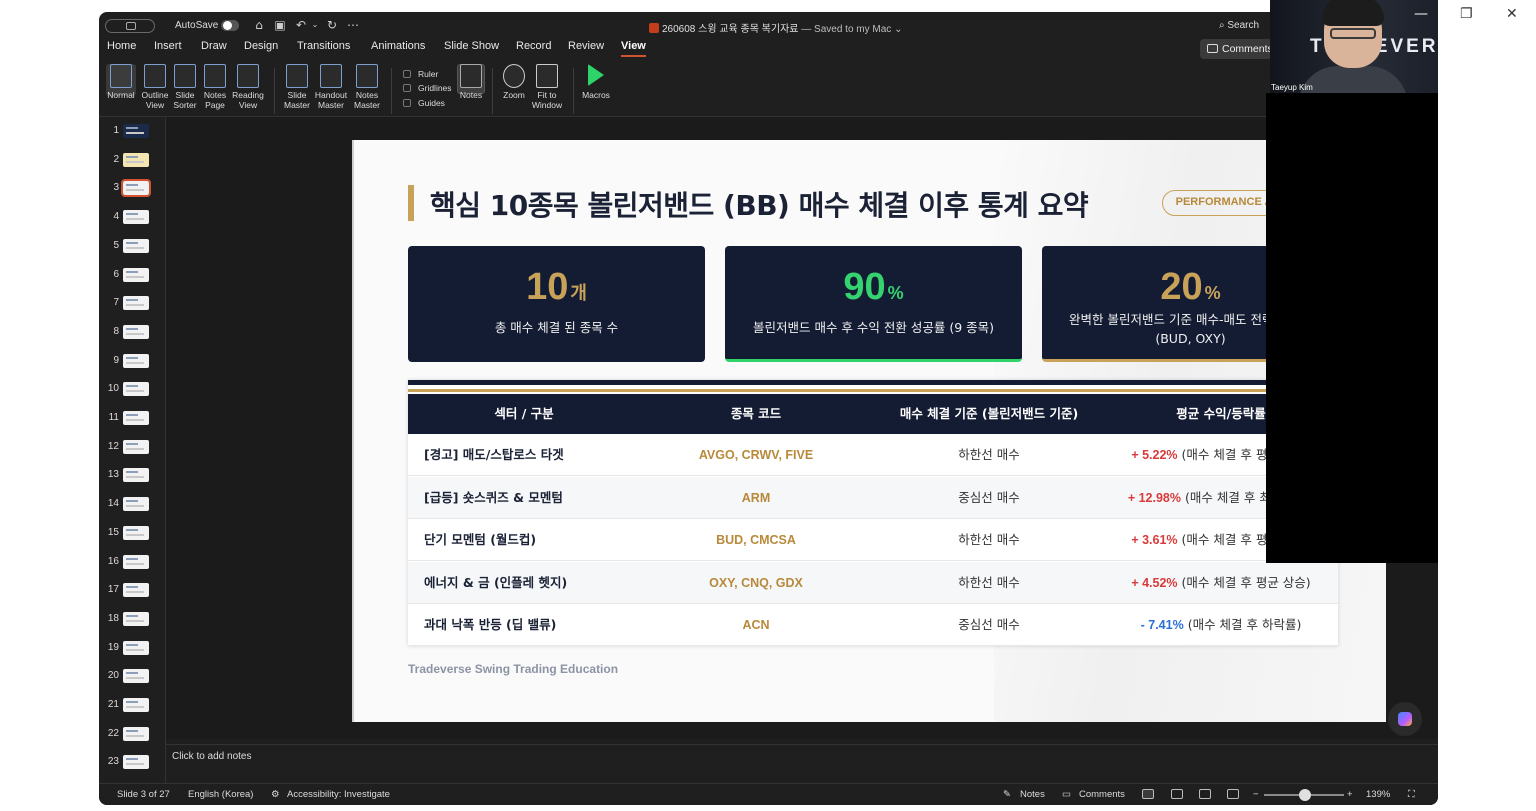 Image resolution: width=1536 pixels, height=811 pixels. What do you see at coordinates (596, 82) in the screenshot?
I see `macros-button: Macros` at bounding box center [596, 82].